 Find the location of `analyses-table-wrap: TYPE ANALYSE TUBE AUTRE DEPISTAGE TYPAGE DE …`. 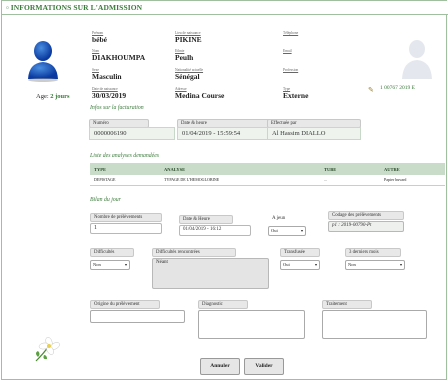

analyses-table-wrap: TYPE ANALYSE TUBE AUTRE DEPISTAGE TYPAGE DE … is located at coordinates (267, 174).